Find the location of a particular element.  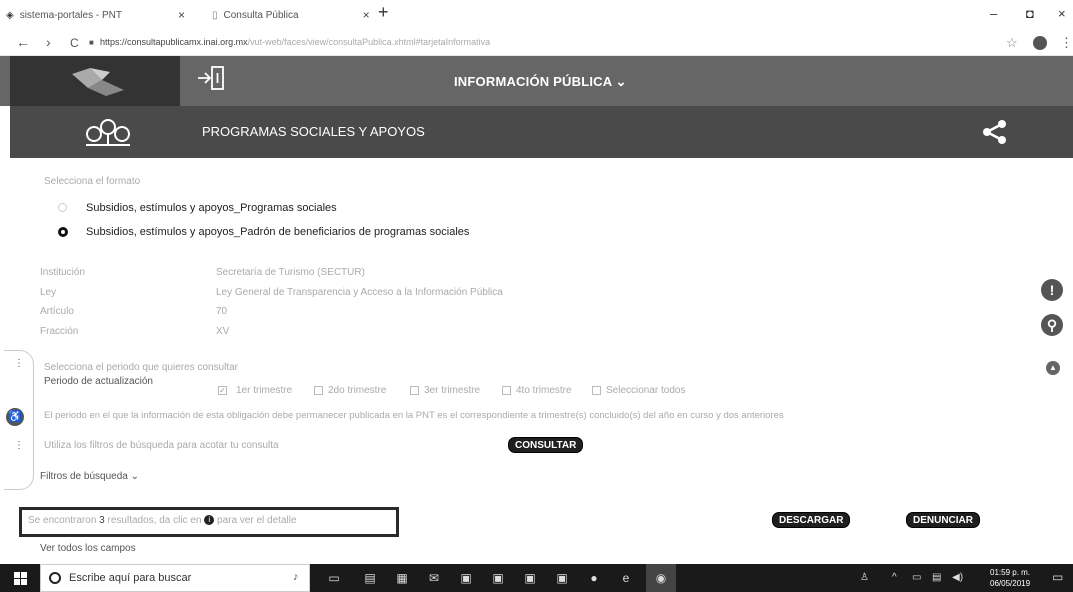

update-period-label: Periodo de actualización is located at coordinates (98, 381).